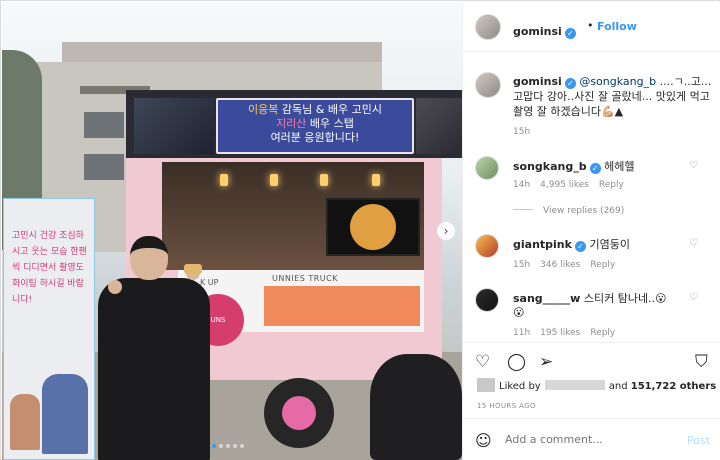  What do you see at coordinates (315, 137) in the screenshot?
I see `banner-line-3: 여러분 응원합니다!` at bounding box center [315, 137].